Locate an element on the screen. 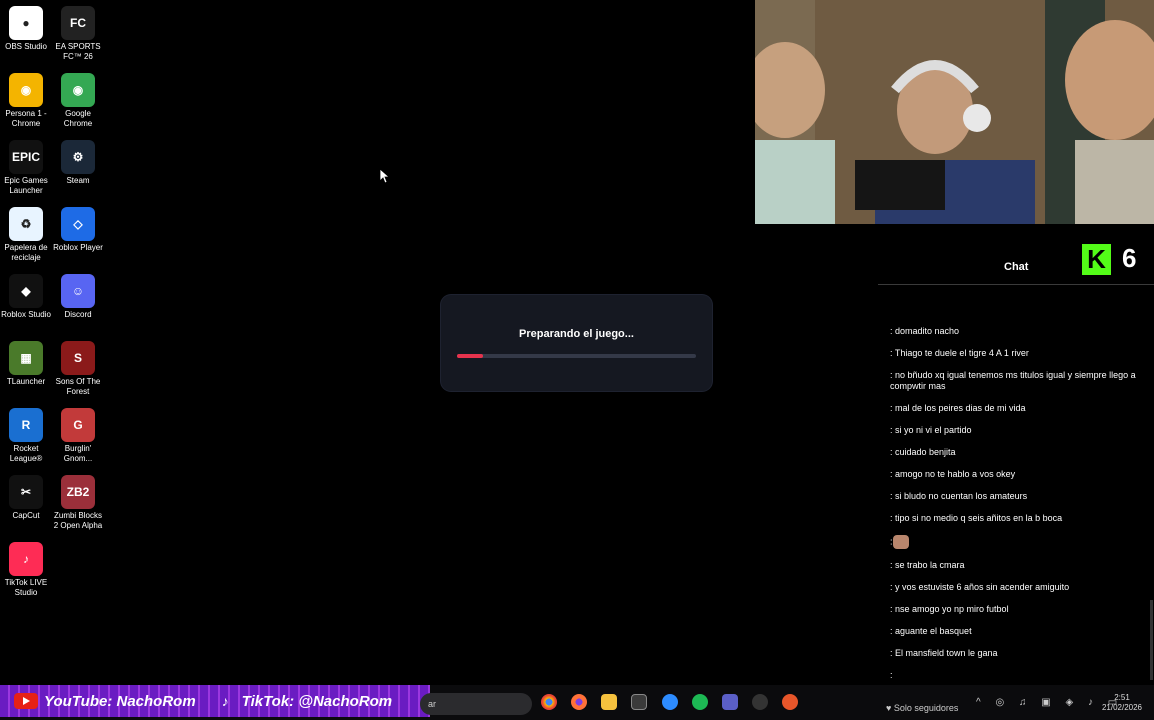 The image size is (1154, 720). desktop-icon-label: CapCut is located at coordinates (26, 515).